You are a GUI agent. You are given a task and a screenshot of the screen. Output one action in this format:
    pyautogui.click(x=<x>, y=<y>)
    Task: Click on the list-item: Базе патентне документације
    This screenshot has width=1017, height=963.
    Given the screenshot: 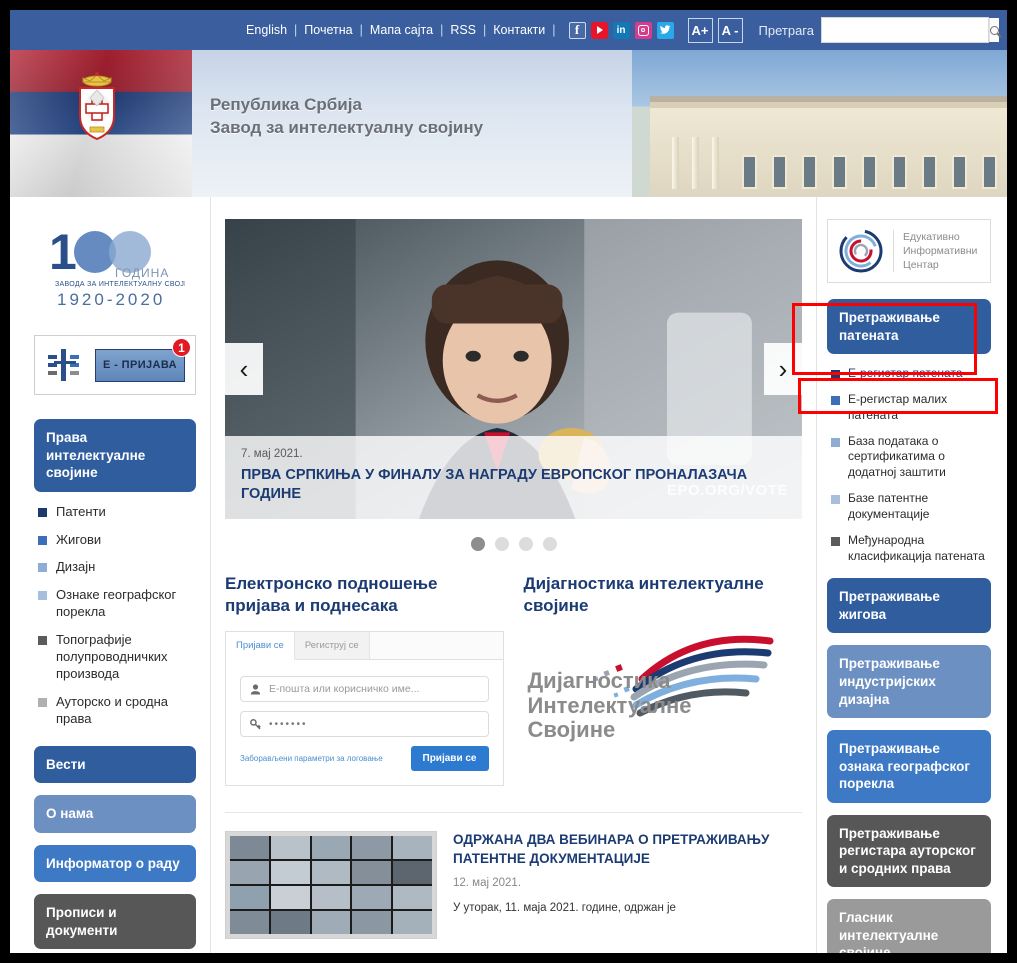 What is the action you would take?
    pyautogui.click(x=911, y=507)
    